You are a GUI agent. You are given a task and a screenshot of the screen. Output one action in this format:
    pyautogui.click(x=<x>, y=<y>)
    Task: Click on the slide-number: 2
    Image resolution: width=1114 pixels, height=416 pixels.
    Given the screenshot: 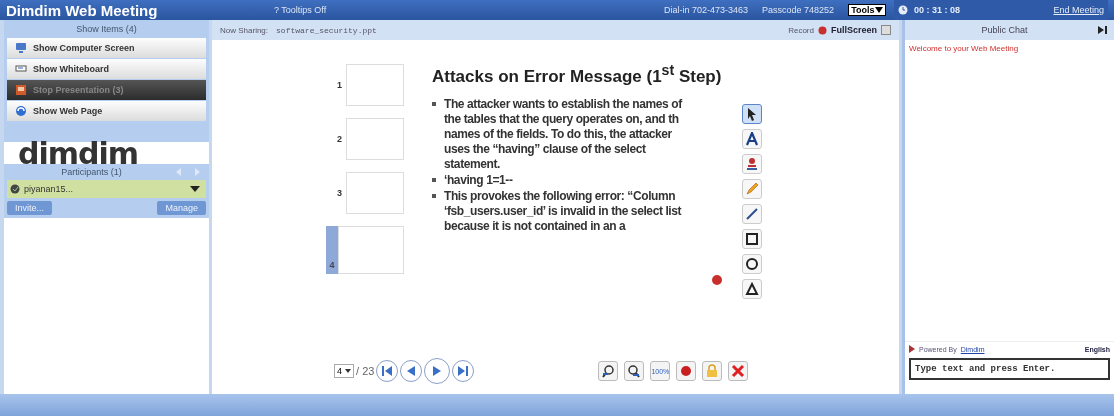 What is the action you would take?
    pyautogui.click(x=339, y=139)
    